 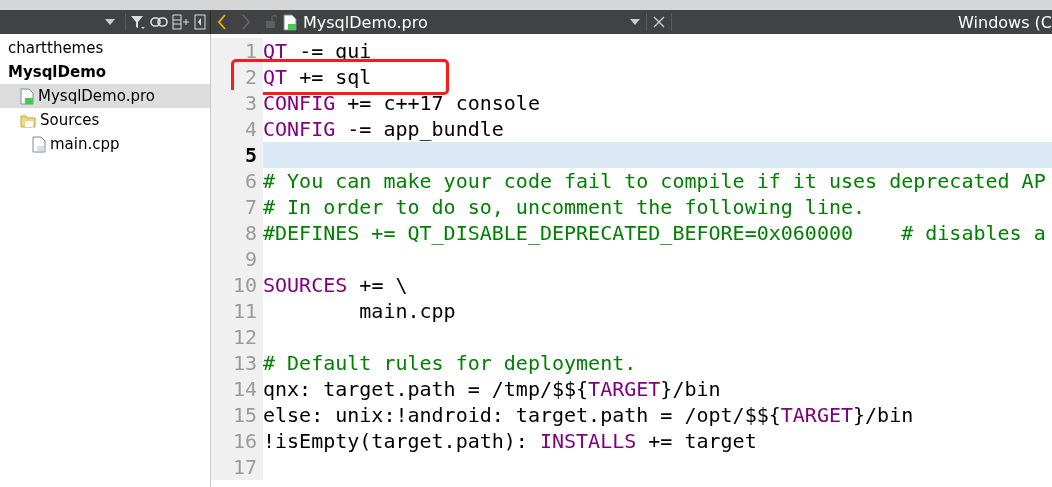 What do you see at coordinates (237, 337) in the screenshot?
I see `line-number: 12` at bounding box center [237, 337].